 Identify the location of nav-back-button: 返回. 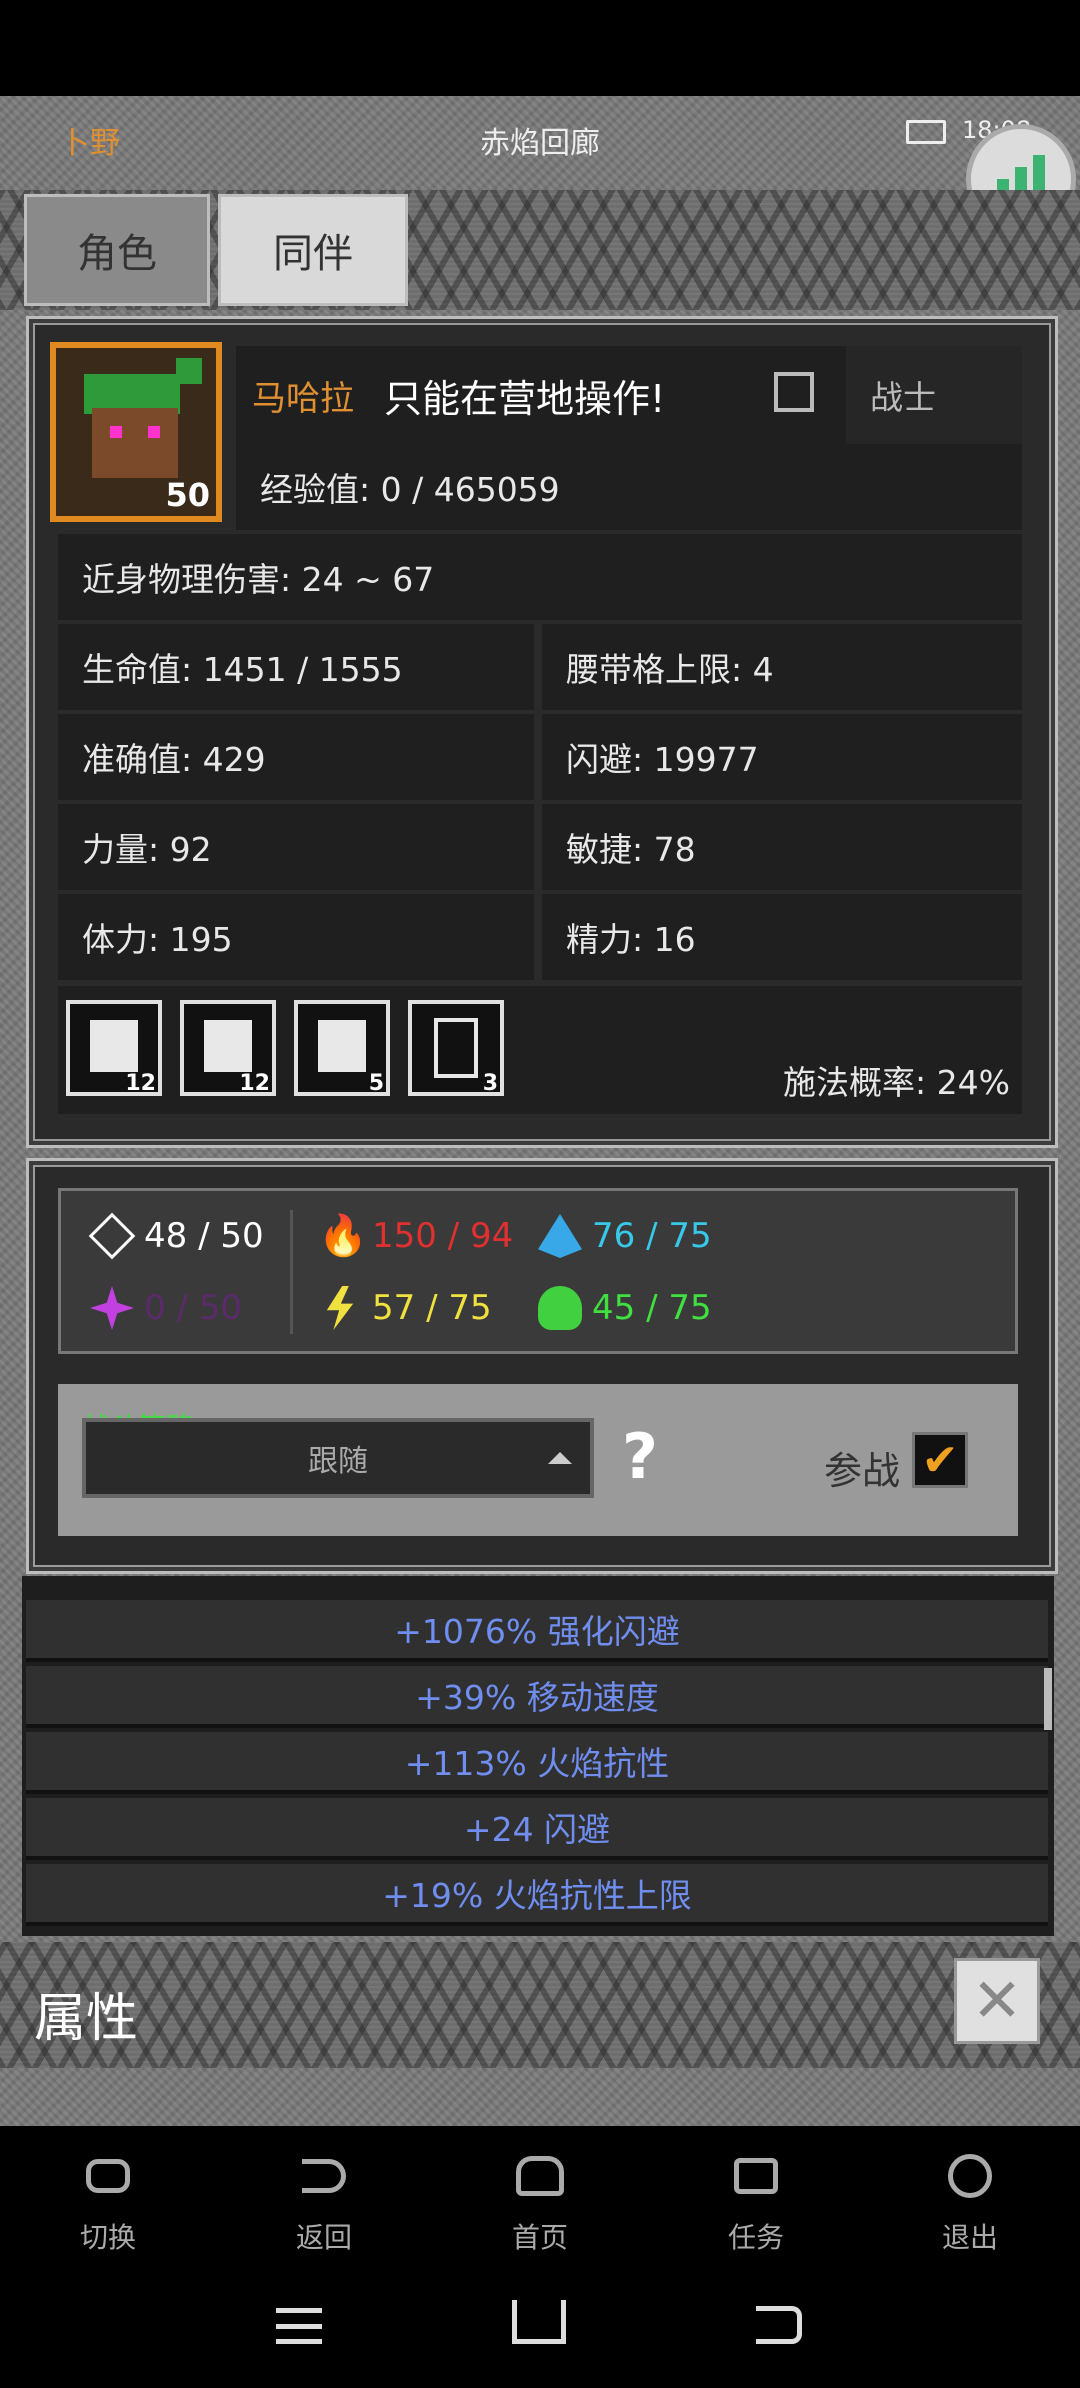
(324, 2201).